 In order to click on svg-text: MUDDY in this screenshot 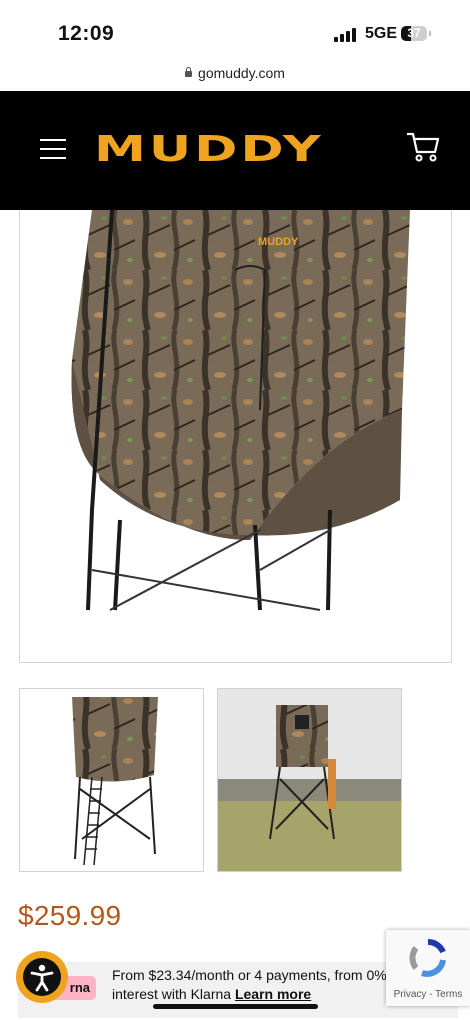, I will do `click(278, 242)`.